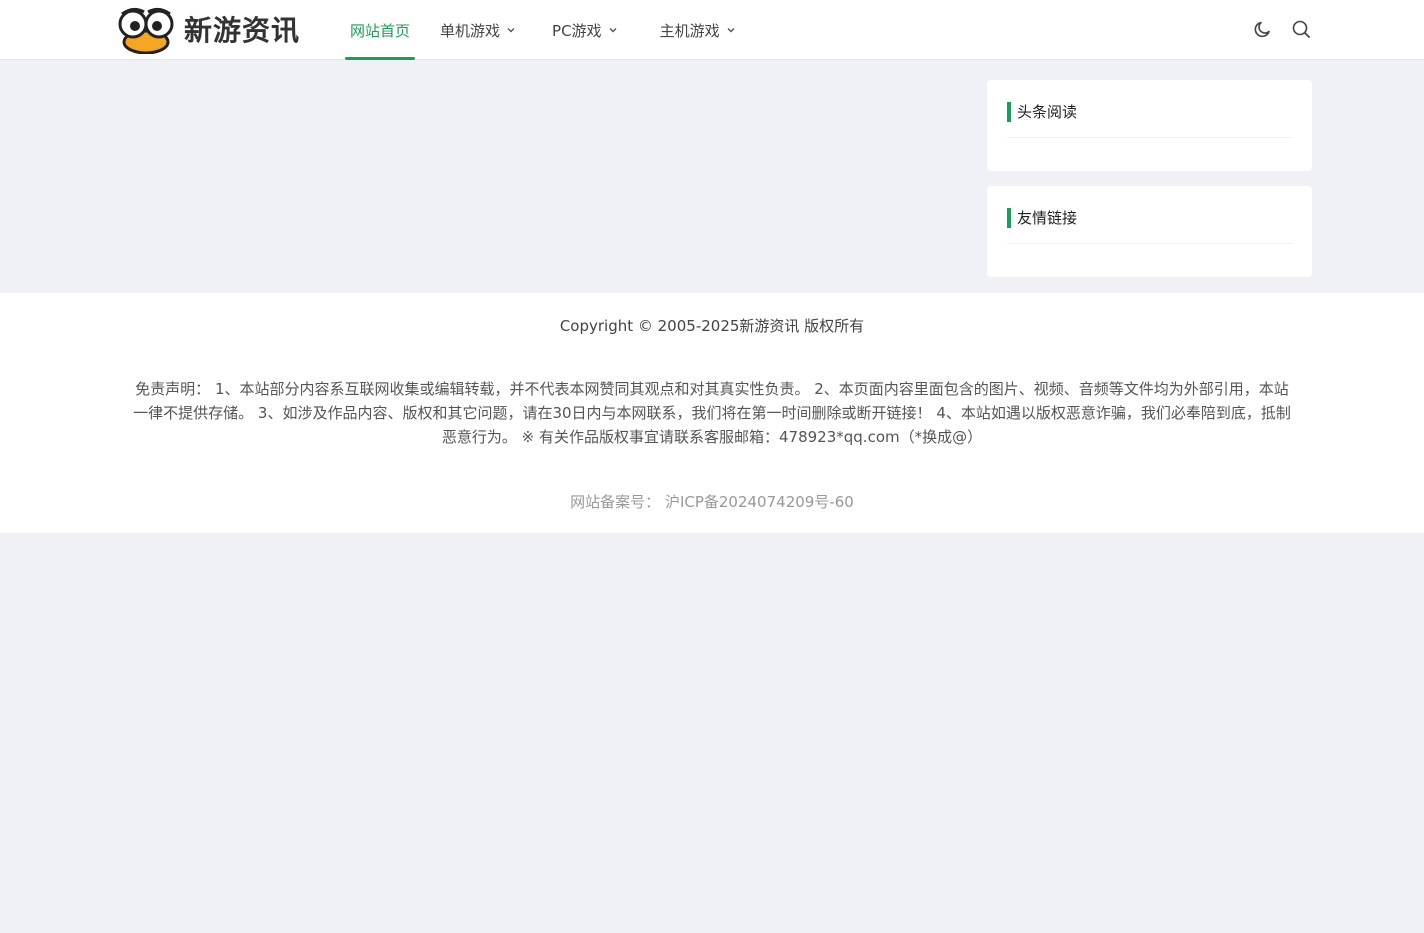 This screenshot has height=933, width=1424. I want to click on nav-label: 网站首页, so click(380, 30).